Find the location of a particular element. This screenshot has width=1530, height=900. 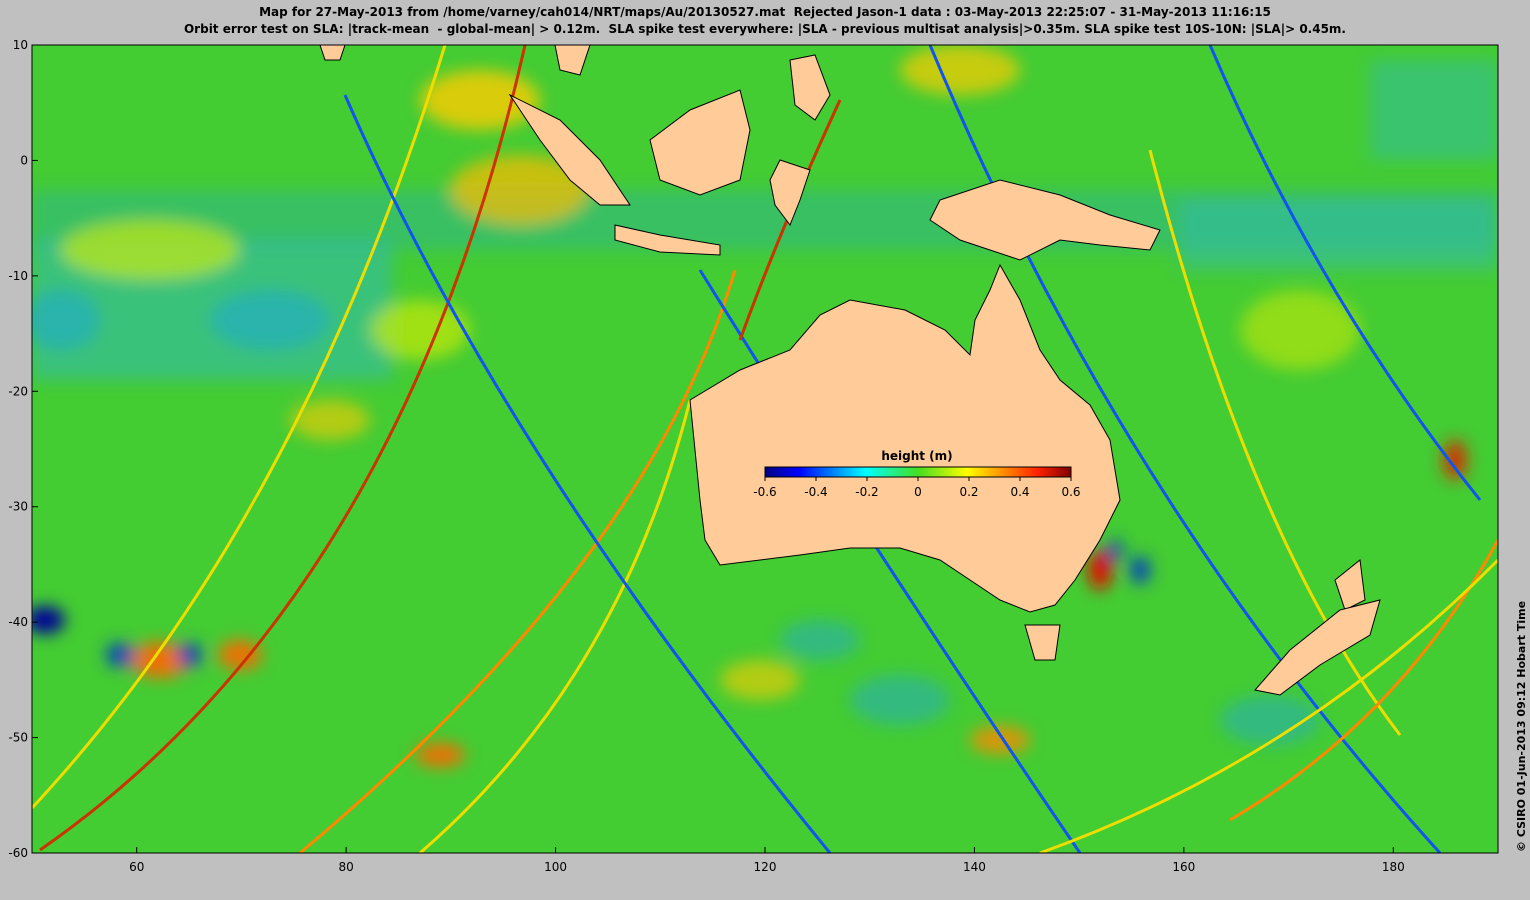

colorbar-tick-label: -0.2 is located at coordinates (866, 492).